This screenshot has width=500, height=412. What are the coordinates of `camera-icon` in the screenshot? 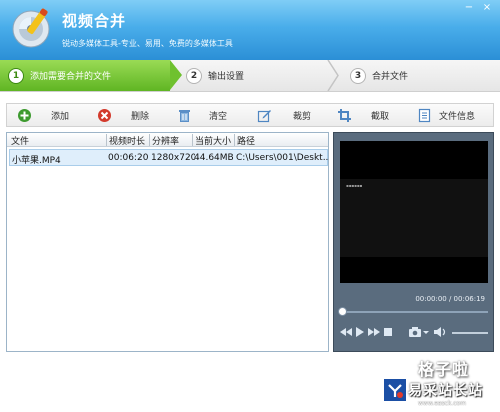 It's located at (415, 332).